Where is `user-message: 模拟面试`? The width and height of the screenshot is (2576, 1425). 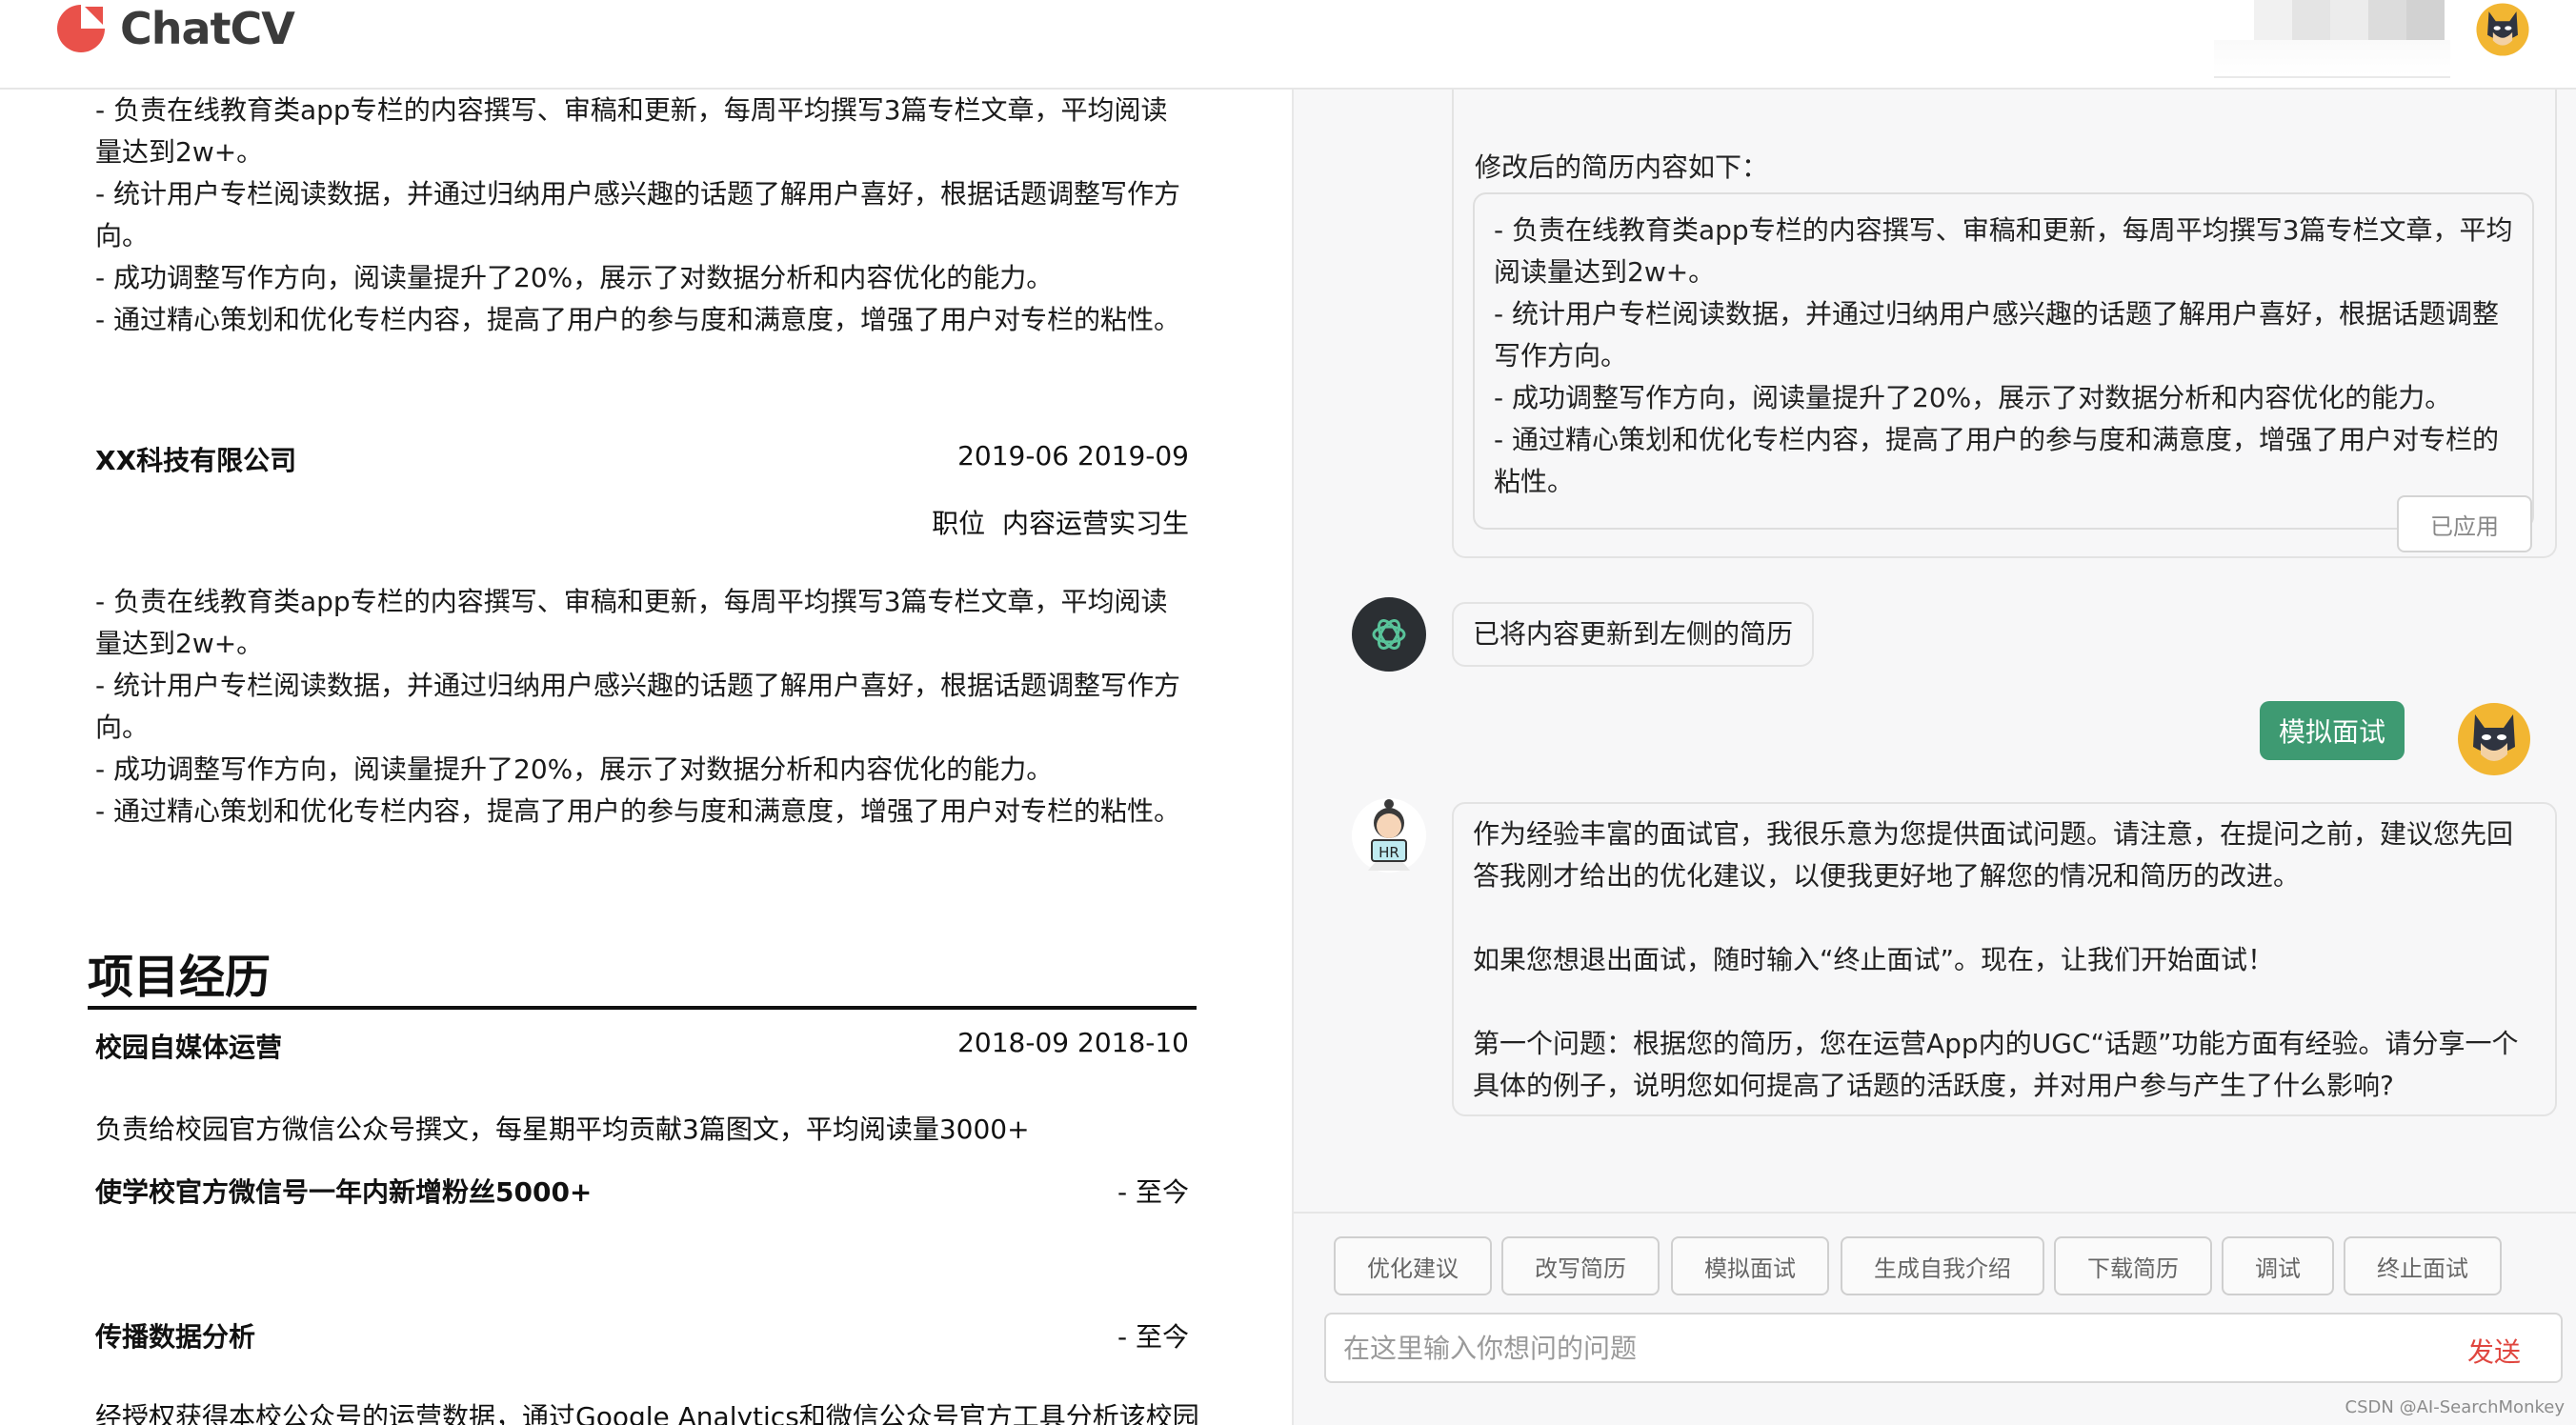
user-message: 模拟面试 is located at coordinates (2332, 730).